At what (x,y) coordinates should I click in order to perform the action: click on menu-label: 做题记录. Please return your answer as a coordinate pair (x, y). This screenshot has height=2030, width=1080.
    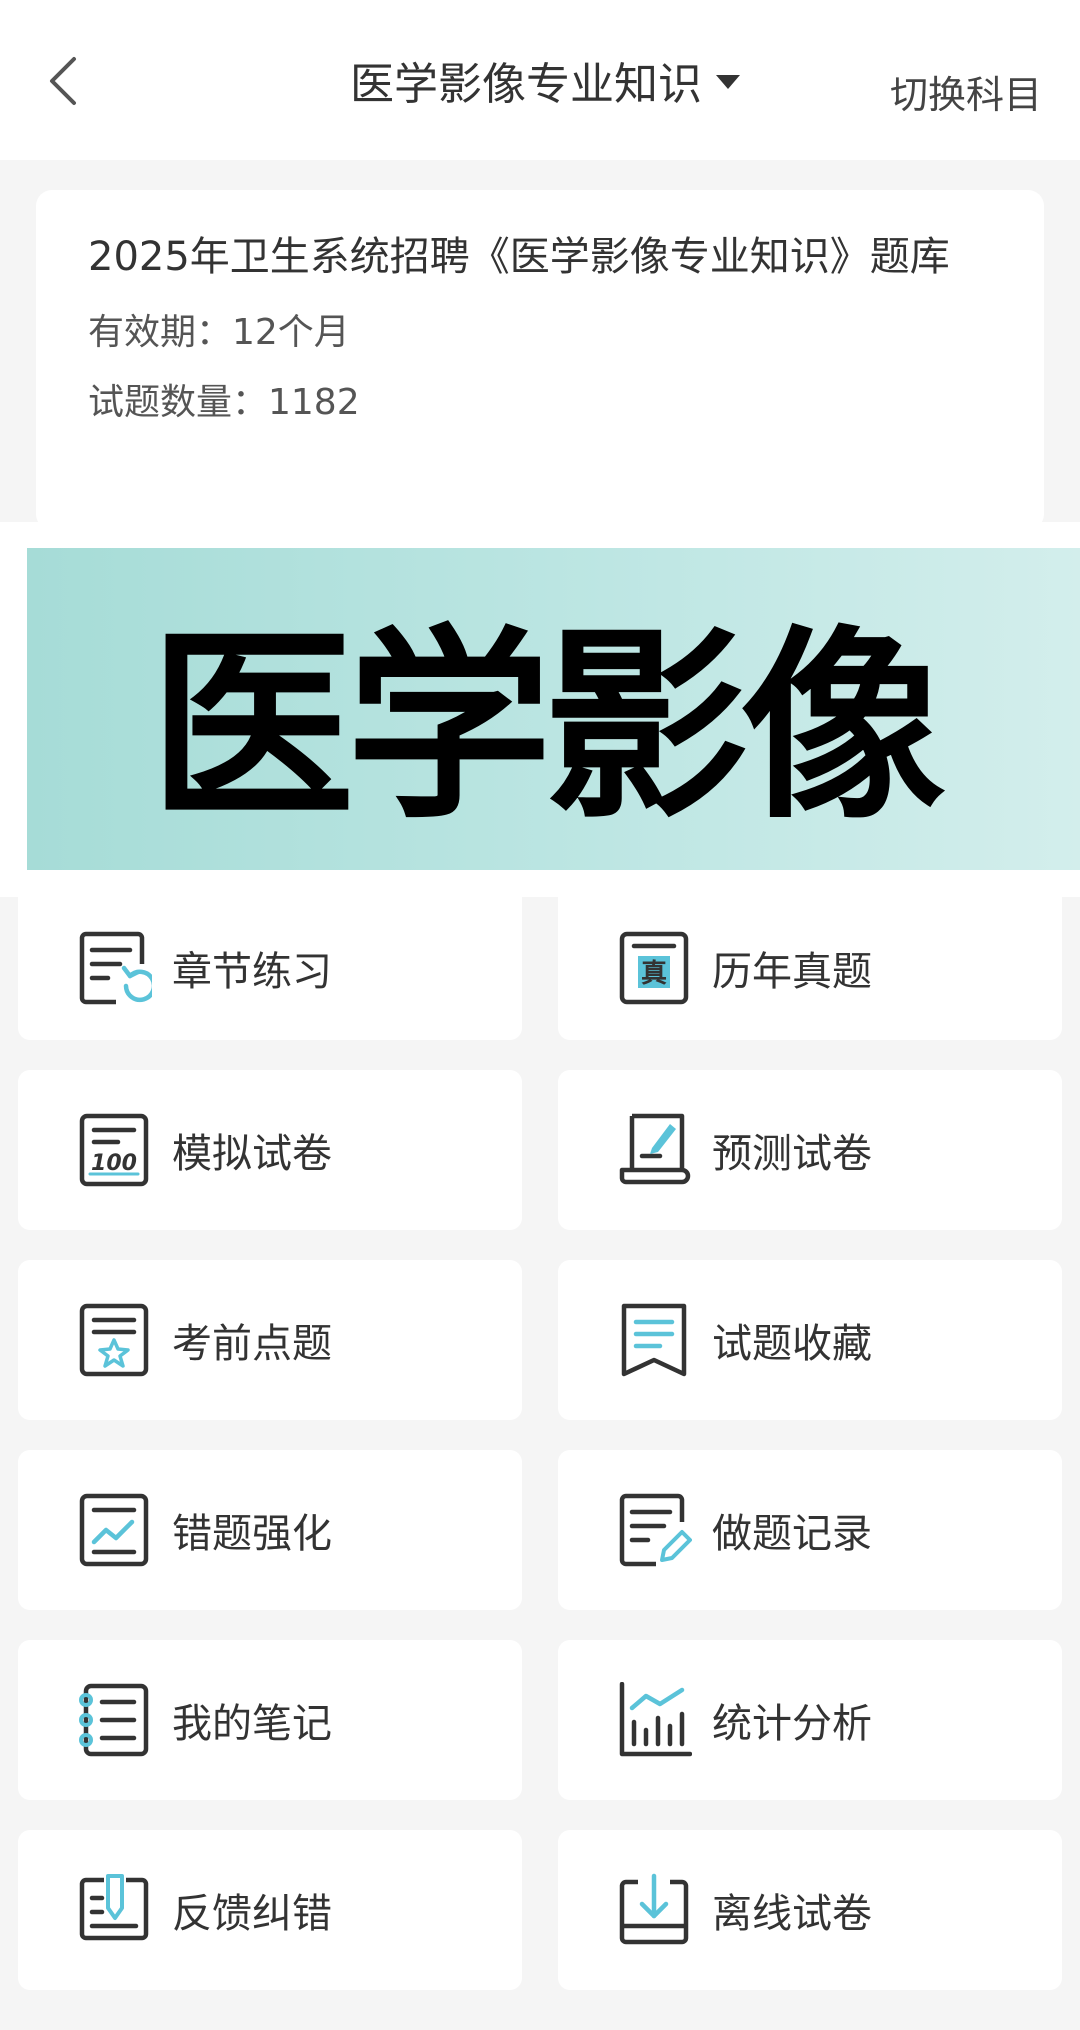
    Looking at the image, I should click on (792, 1534).